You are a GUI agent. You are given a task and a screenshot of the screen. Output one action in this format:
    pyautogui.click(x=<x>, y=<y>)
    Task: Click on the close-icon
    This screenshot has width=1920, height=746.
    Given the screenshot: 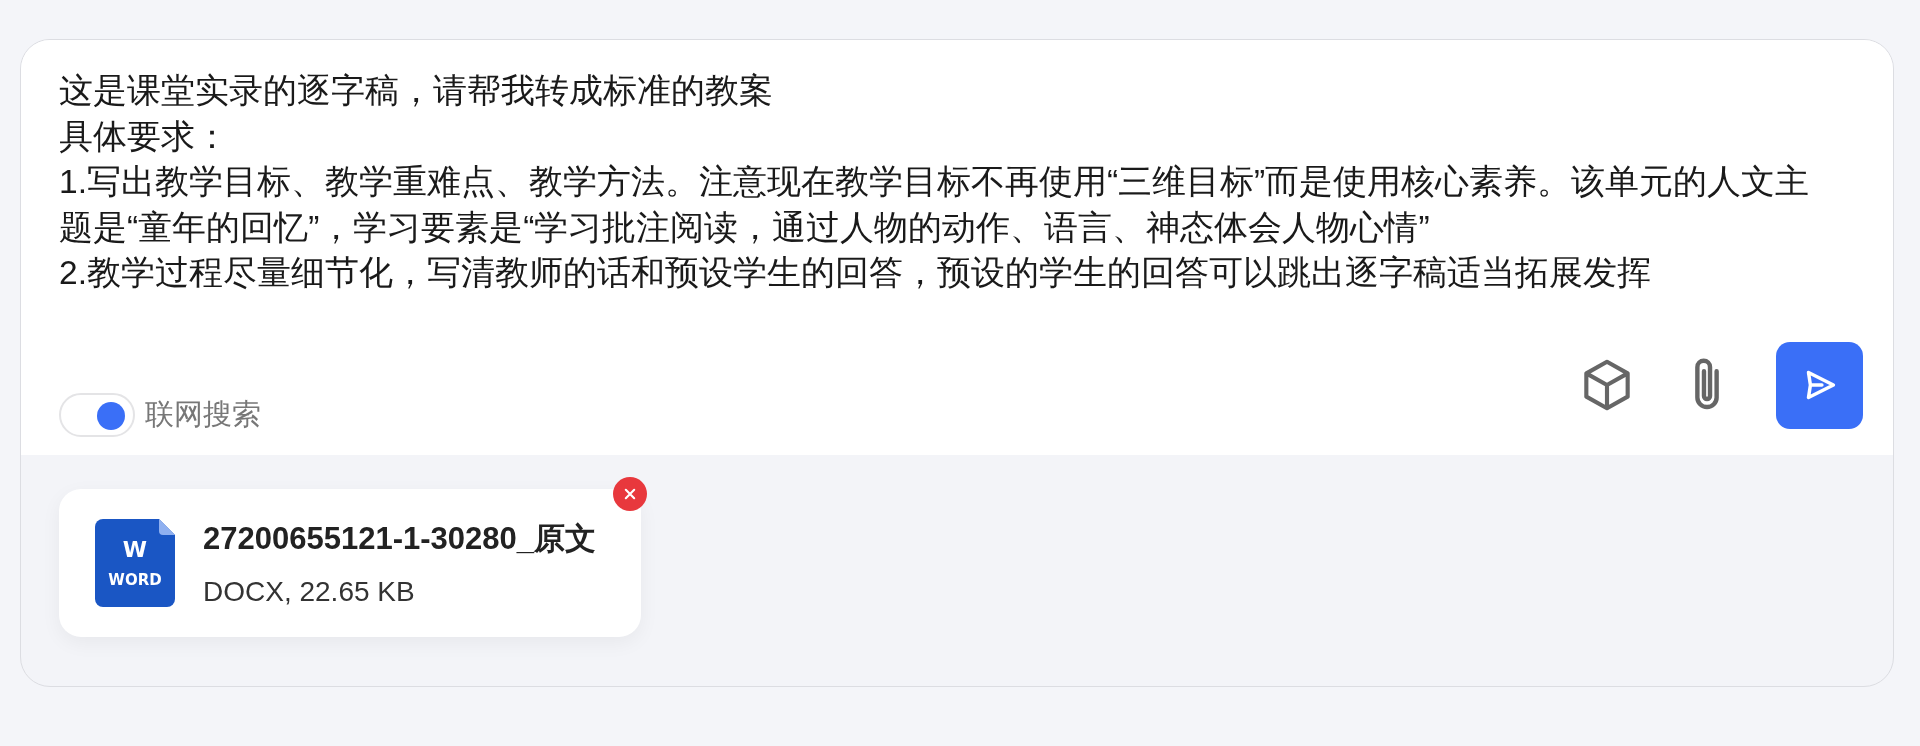 What is the action you would take?
    pyautogui.click(x=630, y=494)
    